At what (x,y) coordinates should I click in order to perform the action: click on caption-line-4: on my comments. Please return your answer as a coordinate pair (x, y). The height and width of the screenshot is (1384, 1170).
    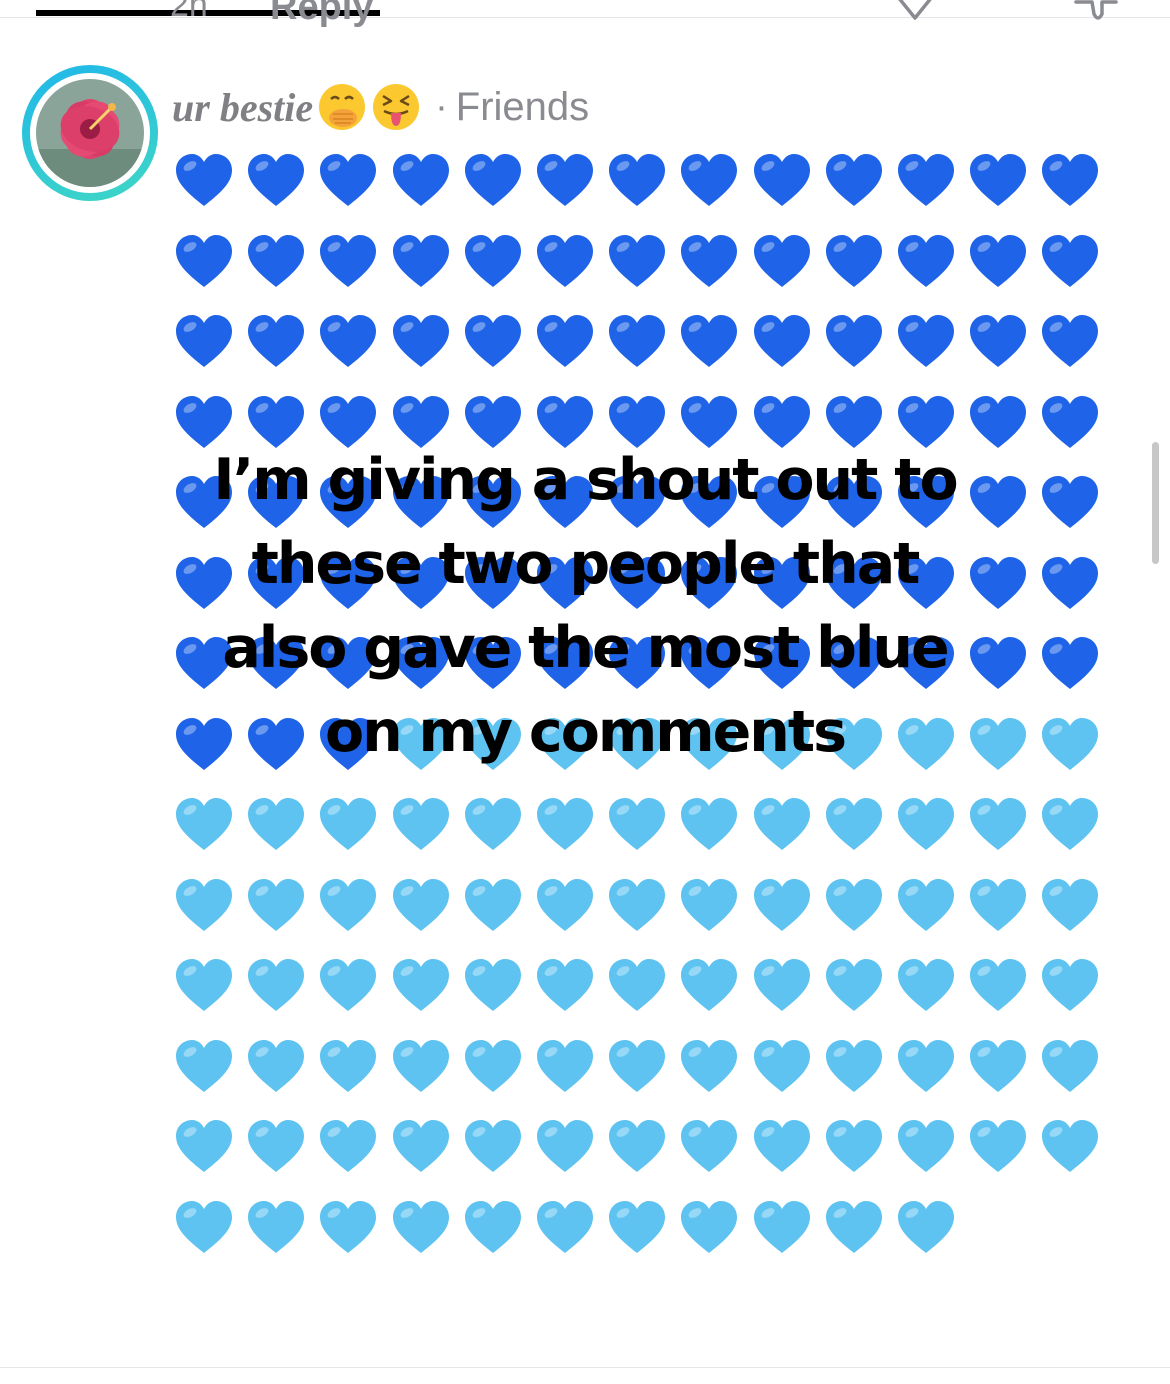
    Looking at the image, I should click on (585, 732).